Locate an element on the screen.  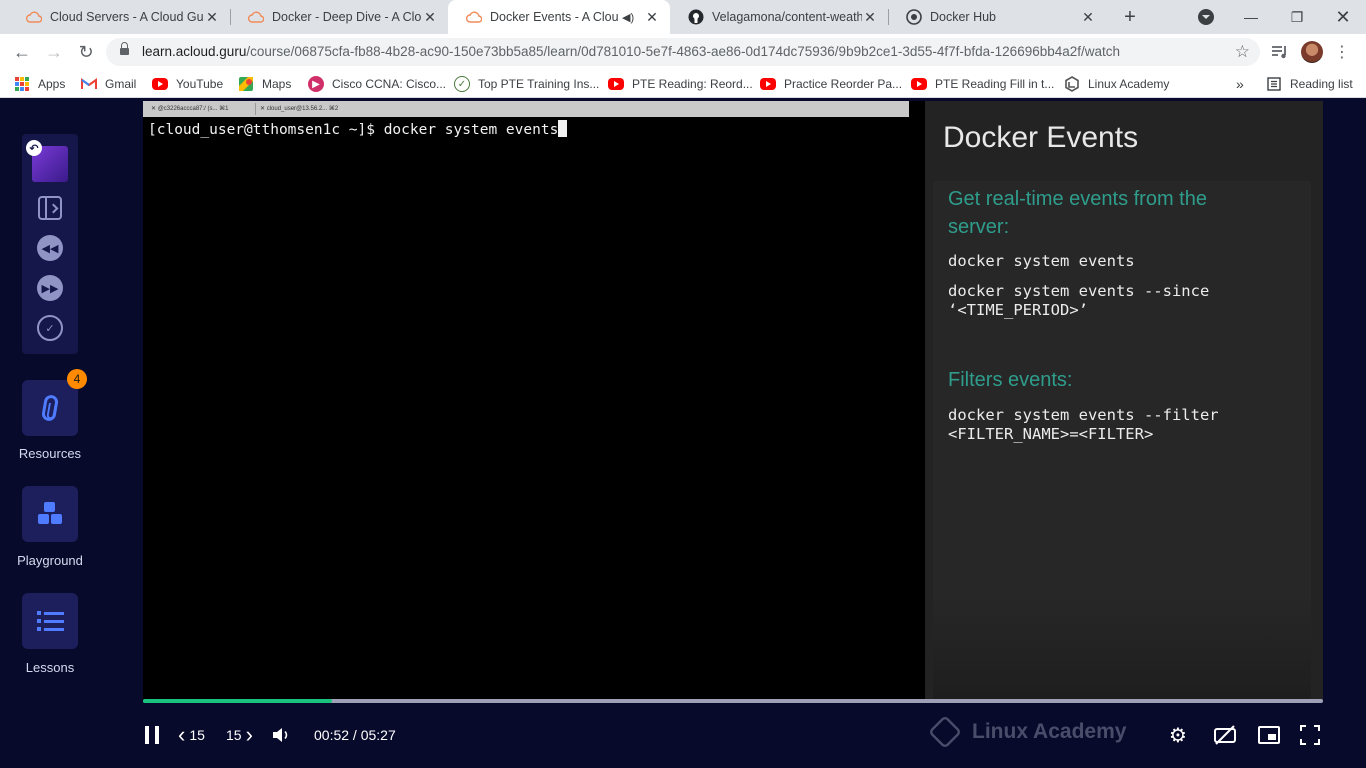
lessons-button is located at coordinates (50, 621).